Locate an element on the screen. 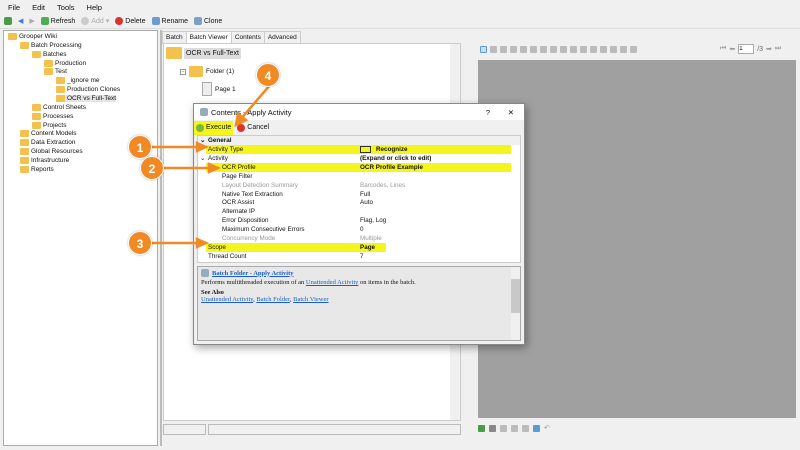 This screenshot has height=450, width=800. callout-2: 2 is located at coordinates (152, 168).